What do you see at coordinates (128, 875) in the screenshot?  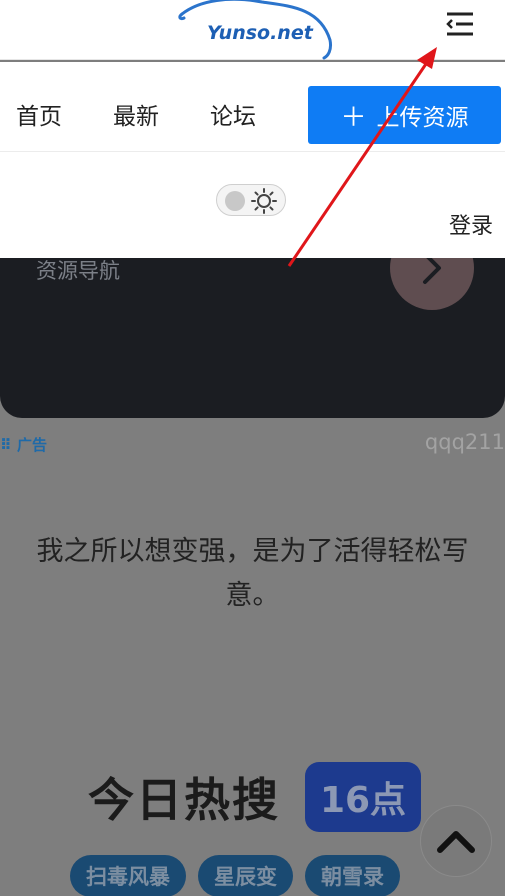 I see `hot-tag: 扫毒风暴` at bounding box center [128, 875].